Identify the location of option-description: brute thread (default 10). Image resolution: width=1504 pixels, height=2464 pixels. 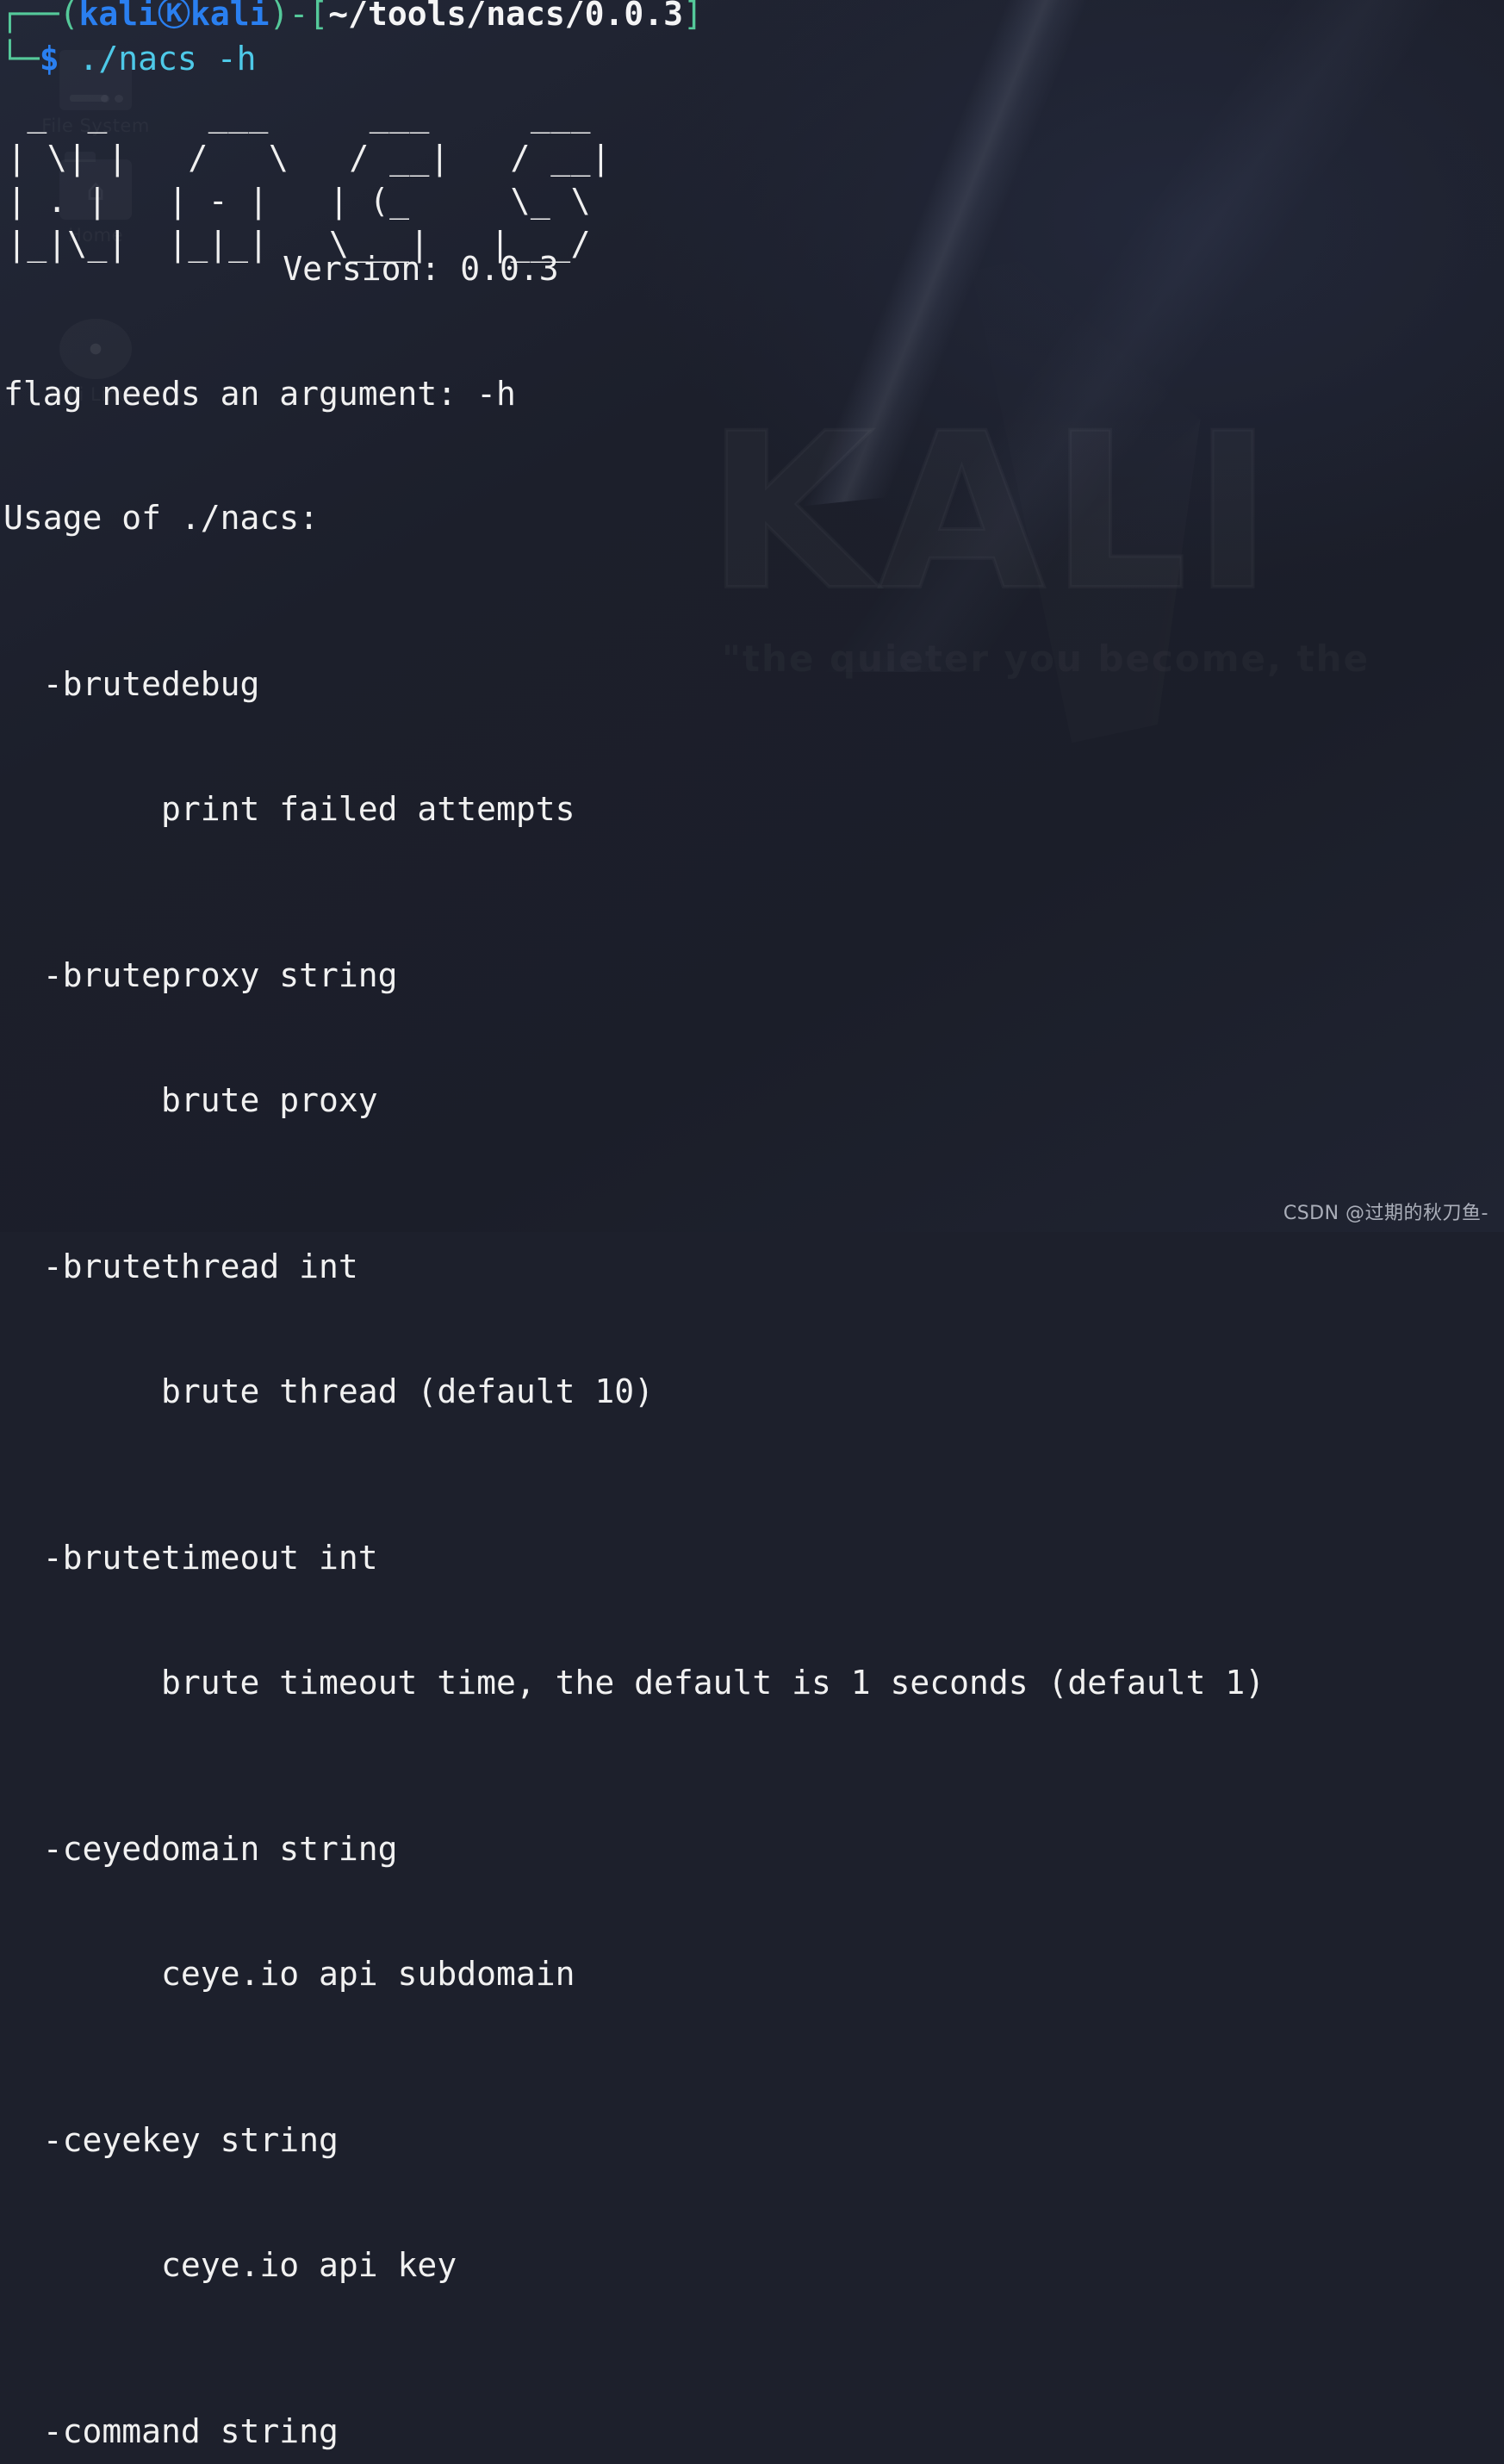
(328, 1391).